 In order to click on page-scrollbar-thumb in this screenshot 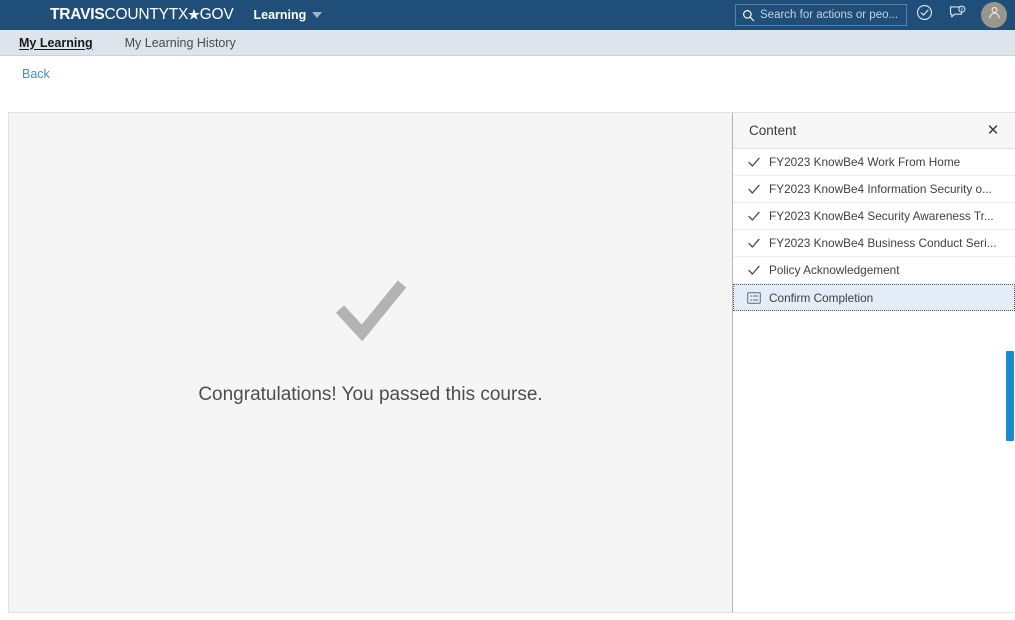, I will do `click(1010, 396)`.